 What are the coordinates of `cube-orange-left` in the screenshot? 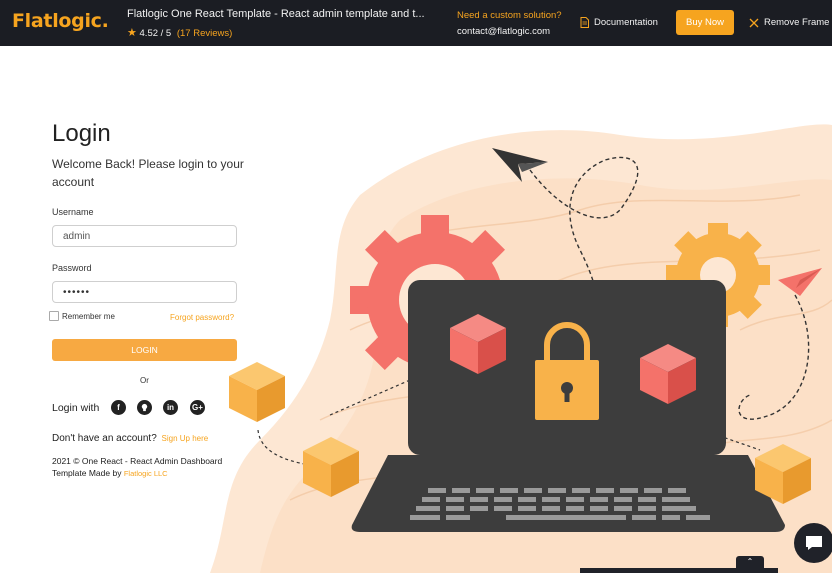 It's located at (257, 392).